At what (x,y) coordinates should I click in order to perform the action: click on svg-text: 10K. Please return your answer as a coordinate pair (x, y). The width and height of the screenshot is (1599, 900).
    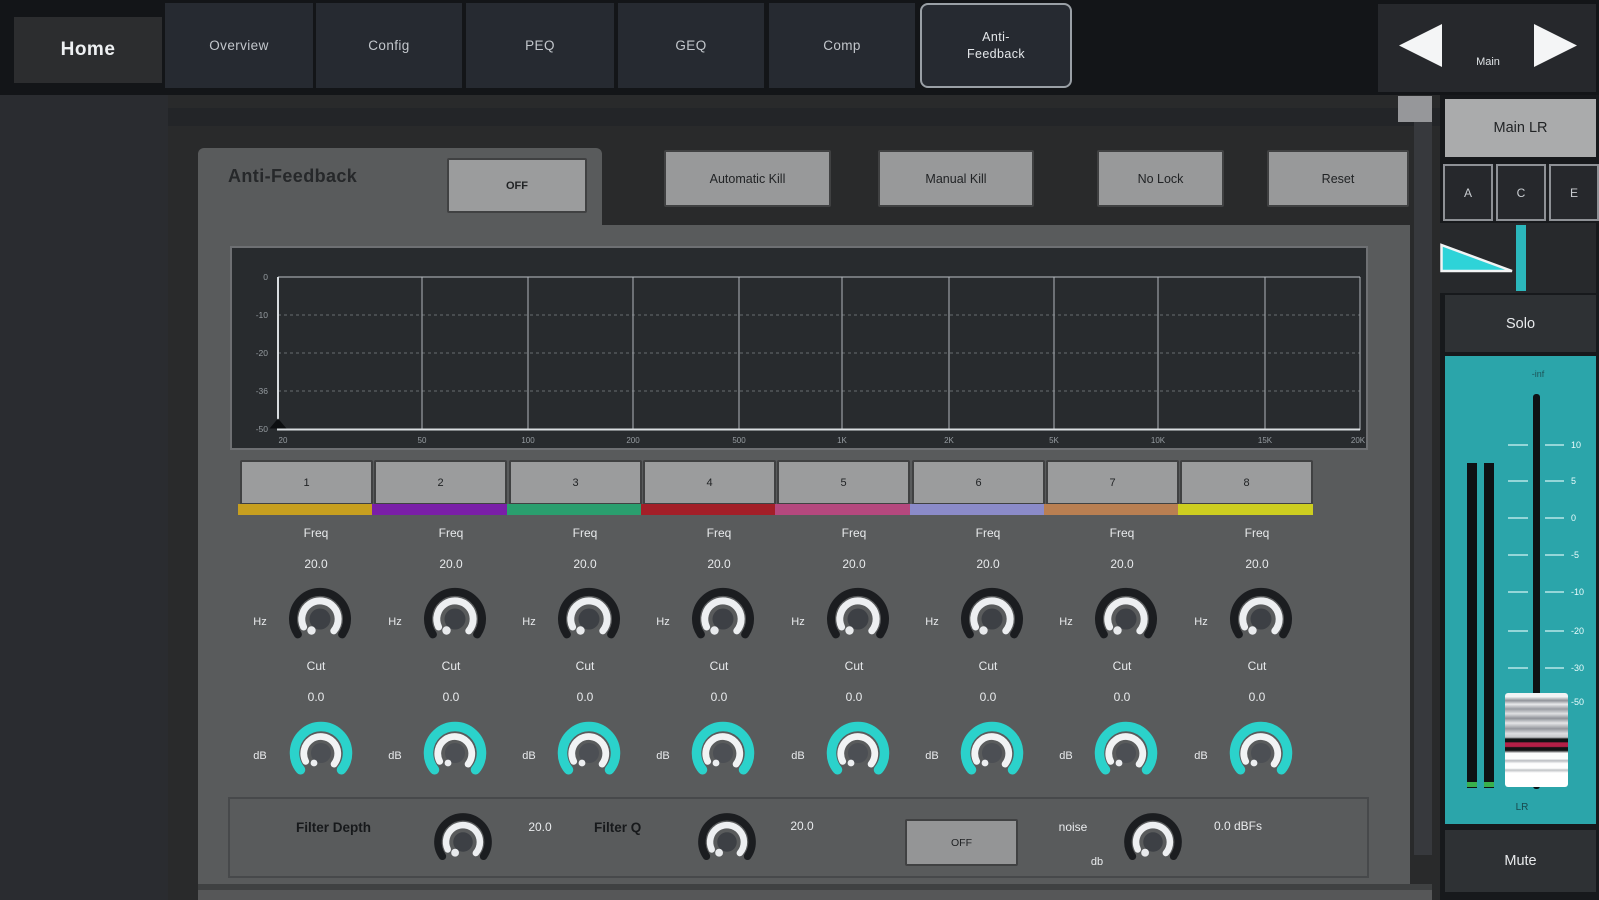
    Looking at the image, I should click on (1158, 440).